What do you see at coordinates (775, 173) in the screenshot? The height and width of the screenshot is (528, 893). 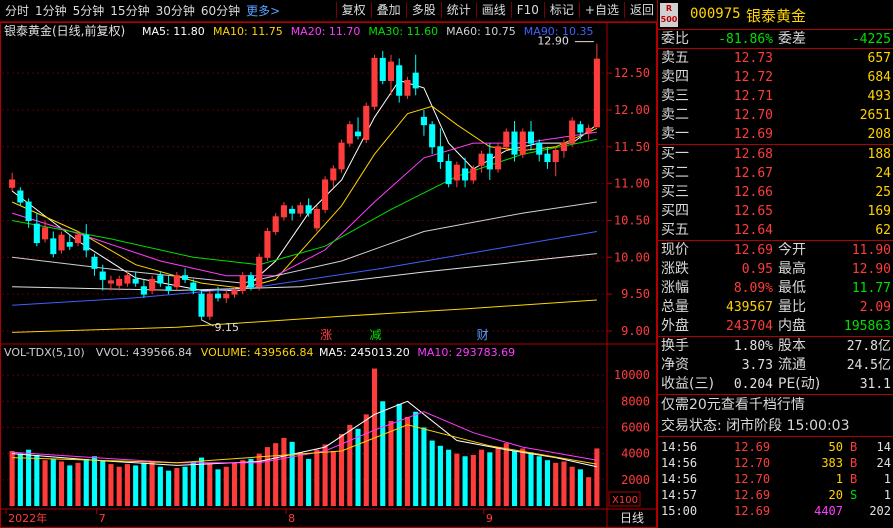 I see `bids-row: 买二 12.67 24` at bounding box center [775, 173].